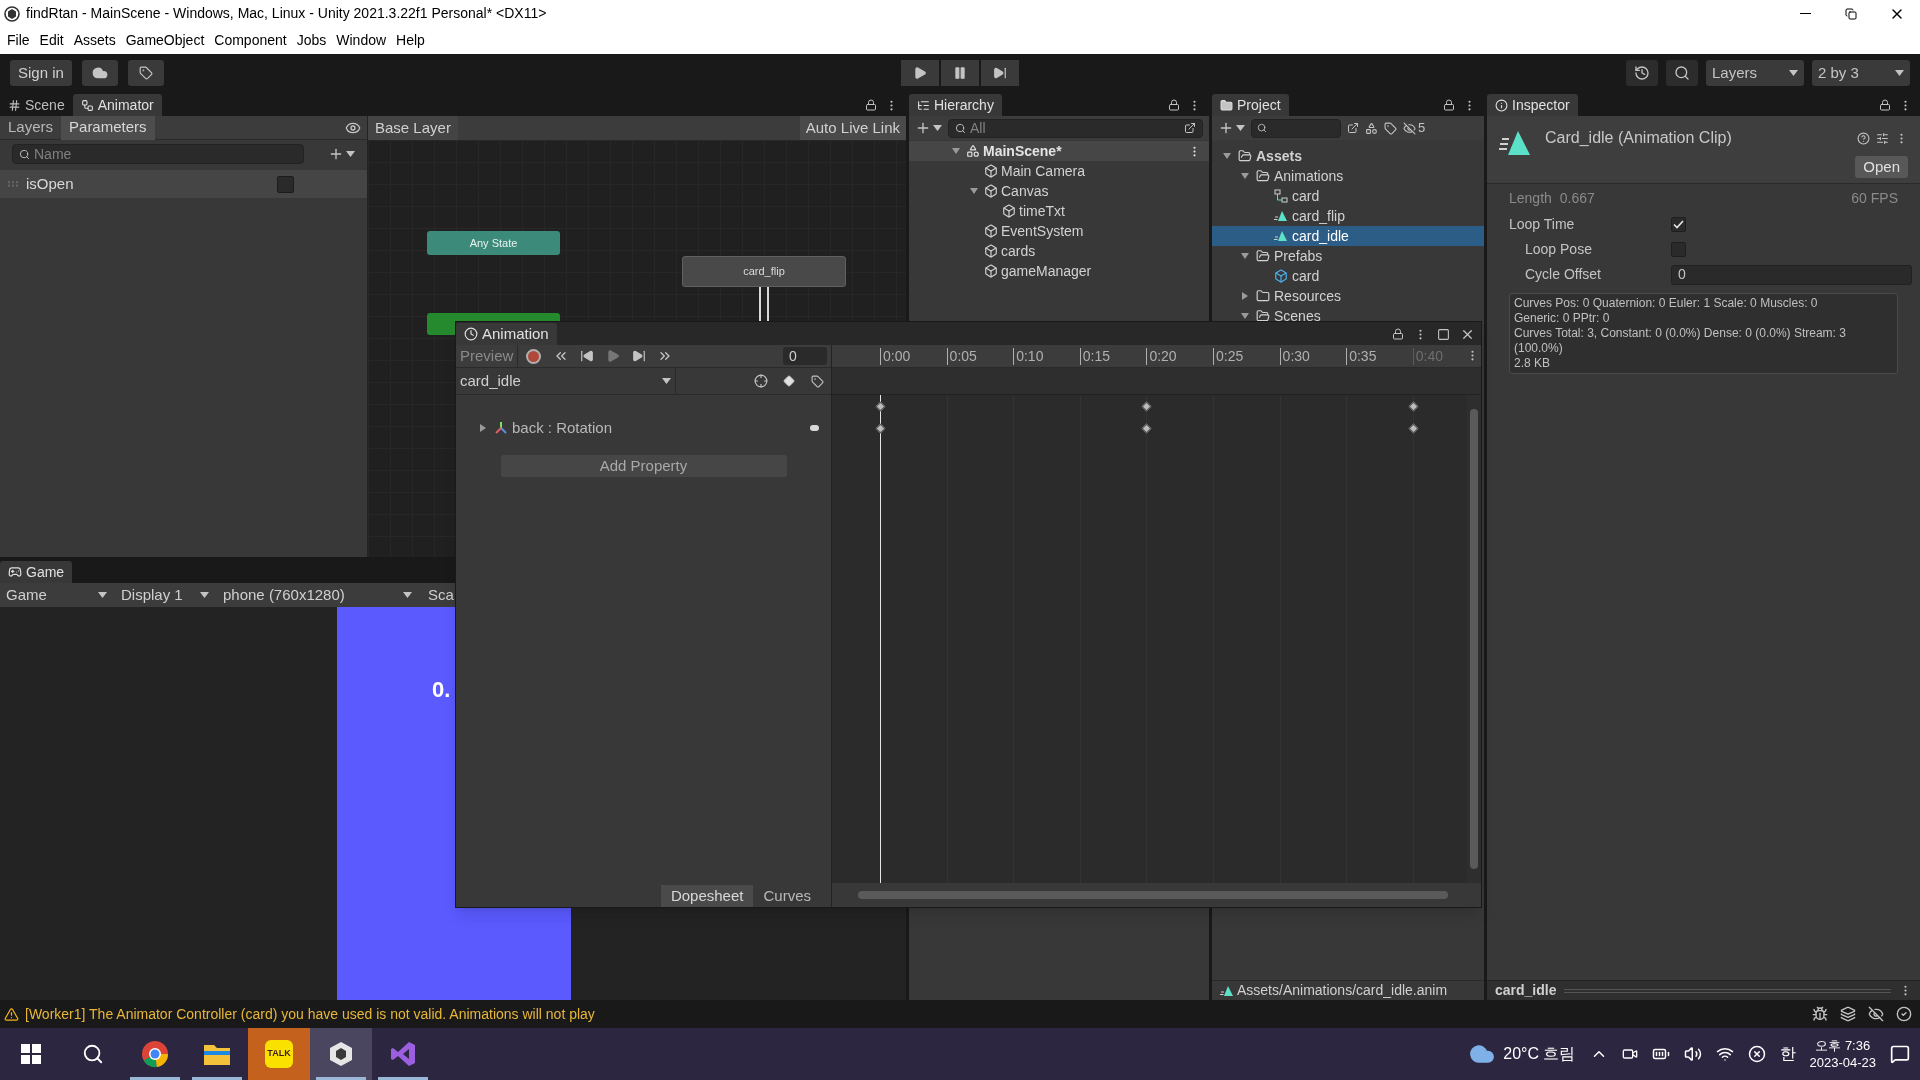  Describe the element at coordinates (1843, 1045) in the screenshot. I see `clock-time: 오후 7:36` at that location.